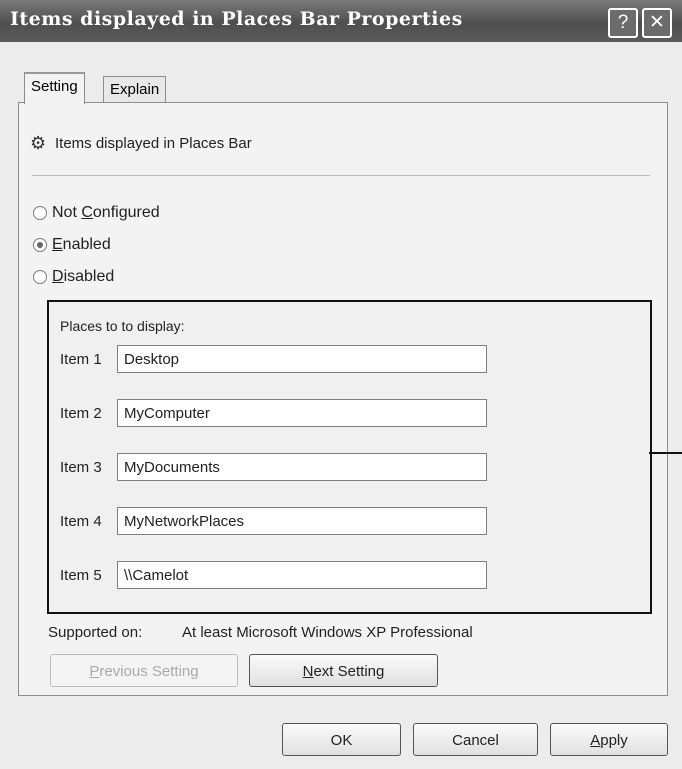  I want to click on radio-button-selected-icon, so click(40, 245).